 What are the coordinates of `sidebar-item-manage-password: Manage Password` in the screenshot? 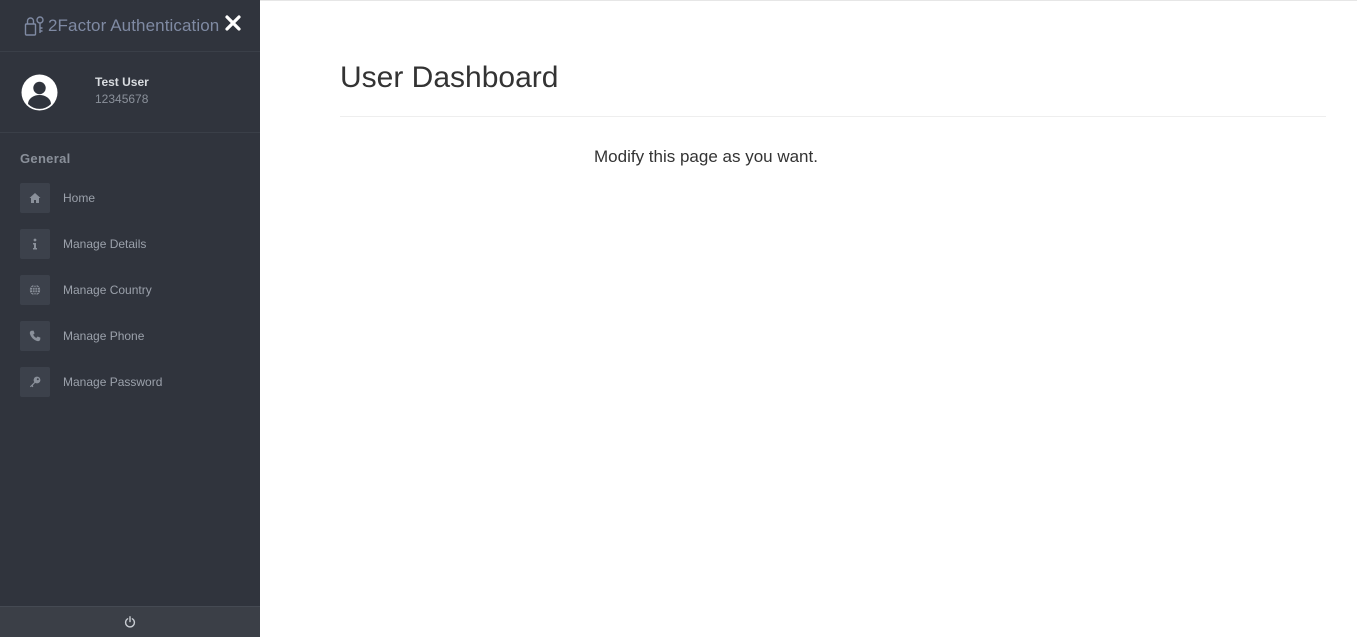 It's located at (130, 382).